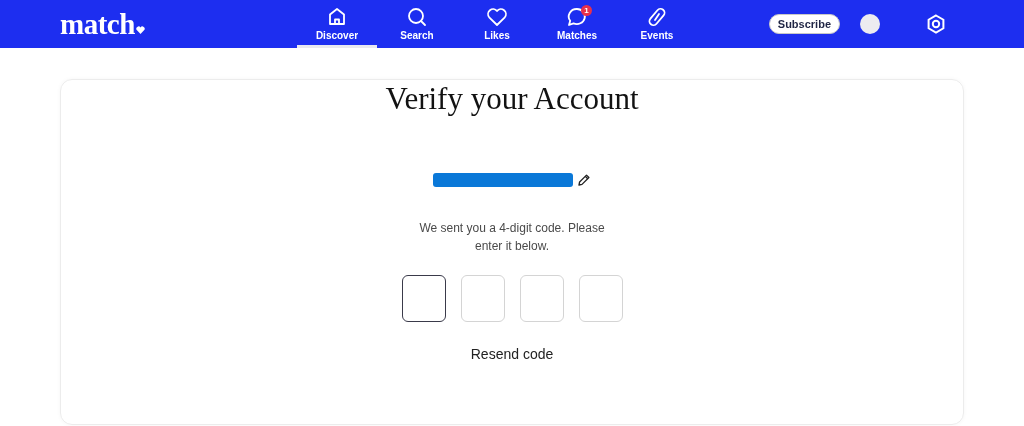 This screenshot has height=426, width=1024. I want to click on nav-tab: Matches 1, so click(577, 24).